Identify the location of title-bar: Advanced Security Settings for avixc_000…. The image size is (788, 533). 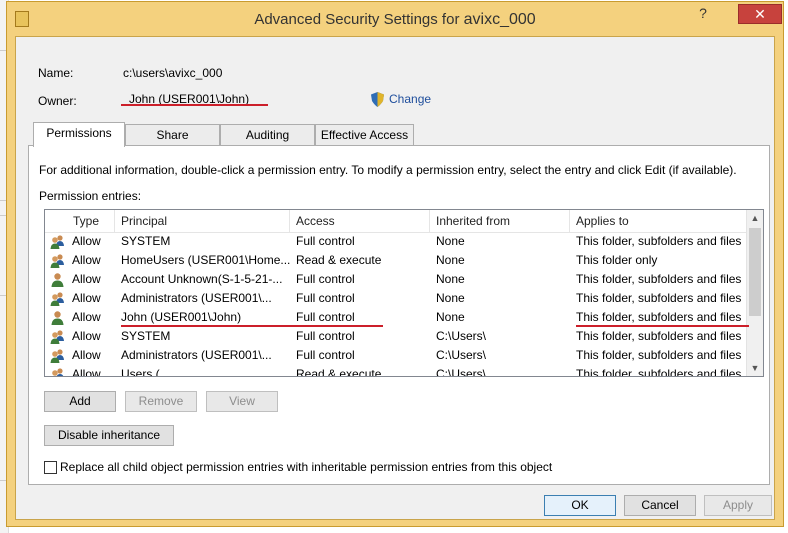
(395, 19).